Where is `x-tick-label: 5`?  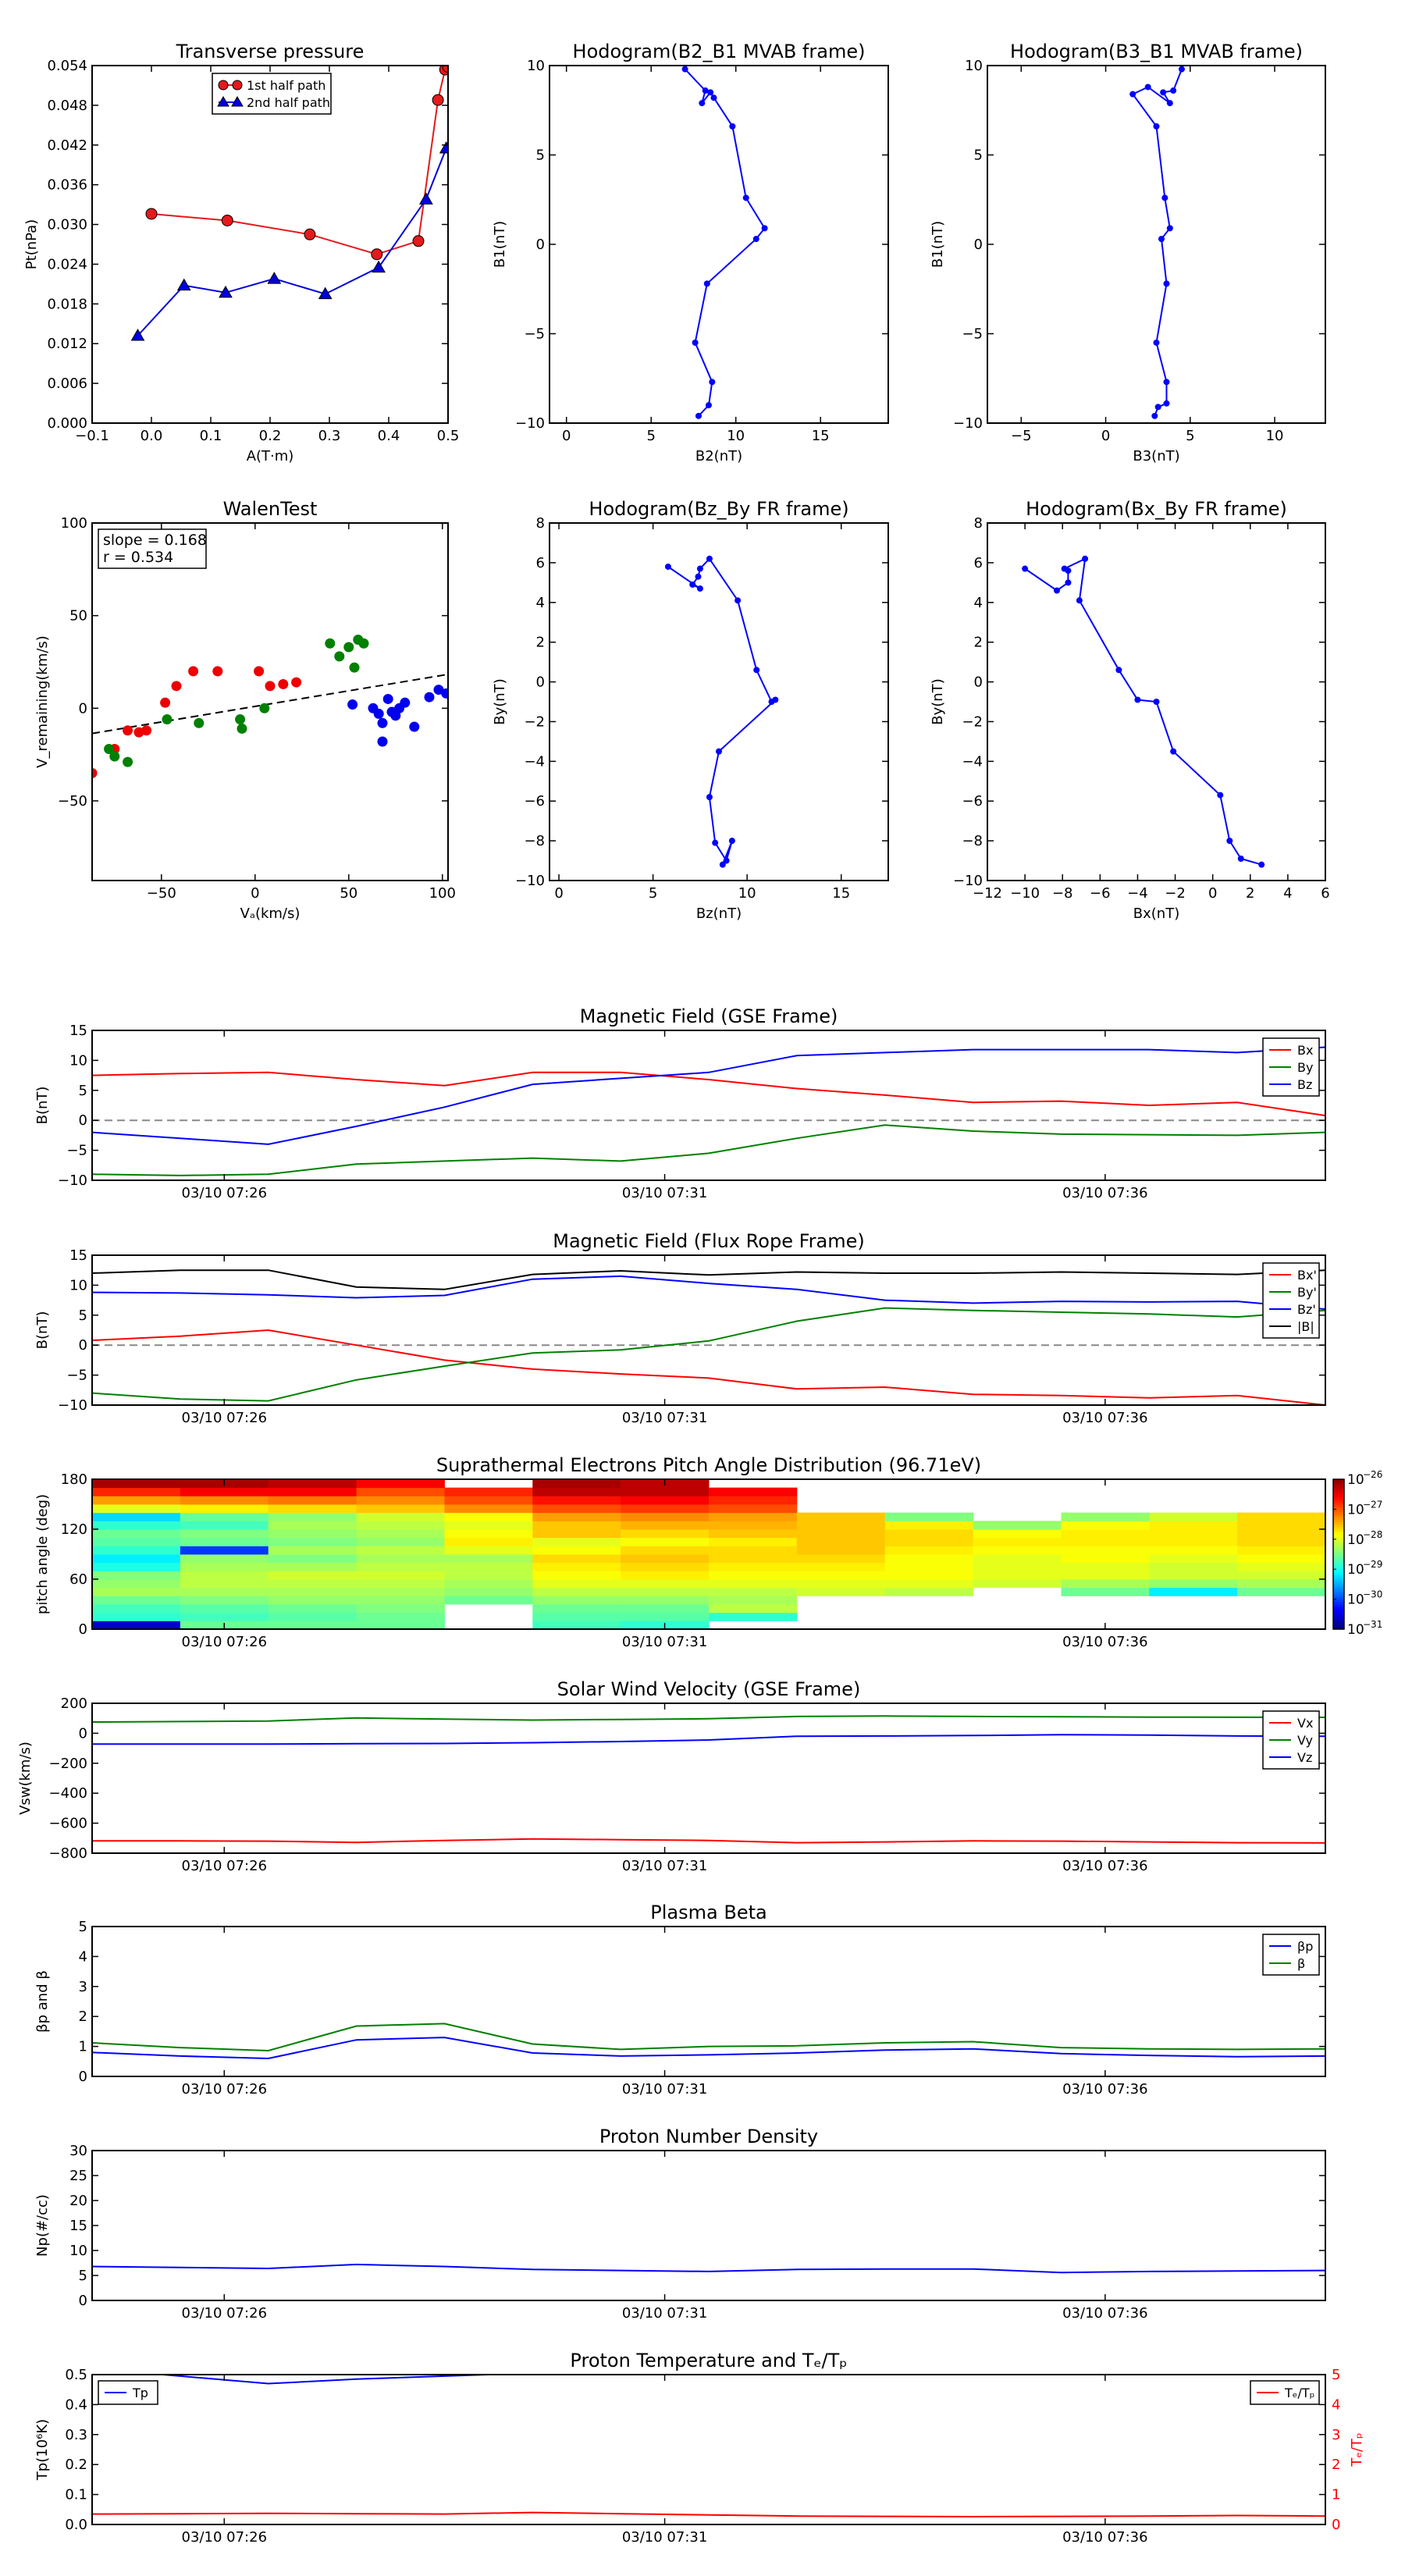
x-tick-label: 5 is located at coordinates (653, 893).